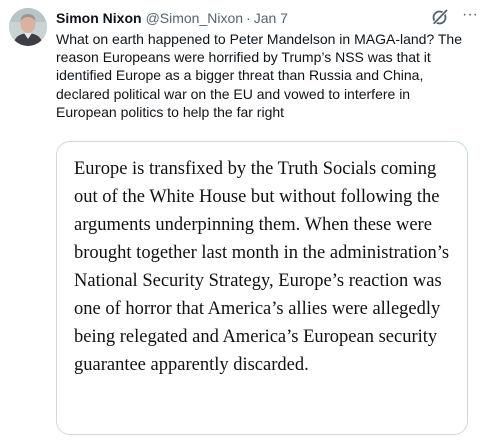  I want to click on more-icon: ···, so click(470, 16).